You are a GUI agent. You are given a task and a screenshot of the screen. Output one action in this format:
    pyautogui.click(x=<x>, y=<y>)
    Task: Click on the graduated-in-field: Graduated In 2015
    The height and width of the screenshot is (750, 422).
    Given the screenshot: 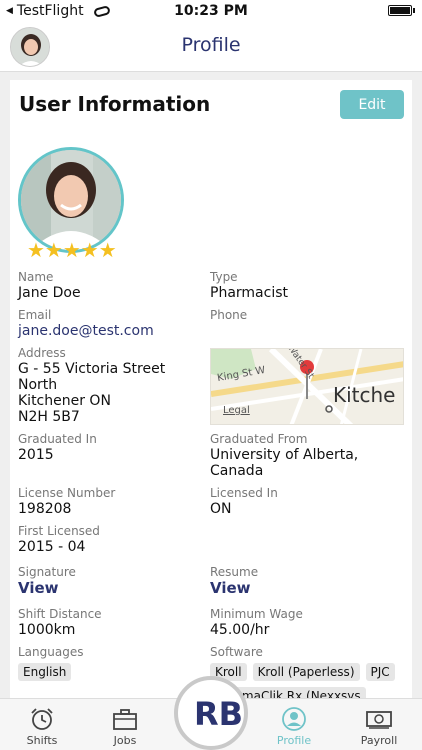 What is the action you would take?
    pyautogui.click(x=57, y=447)
    